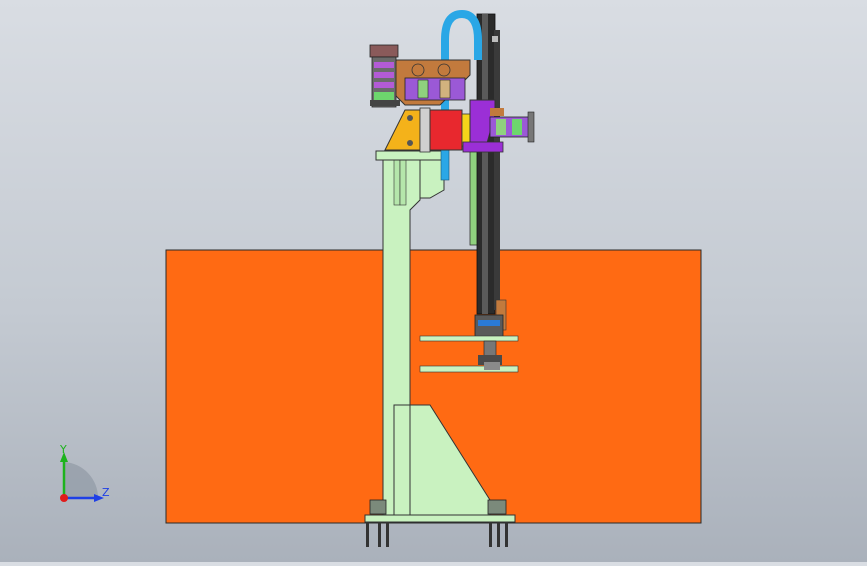  What do you see at coordinates (64, 498) in the screenshot?
I see `axis-origin-icon` at bounding box center [64, 498].